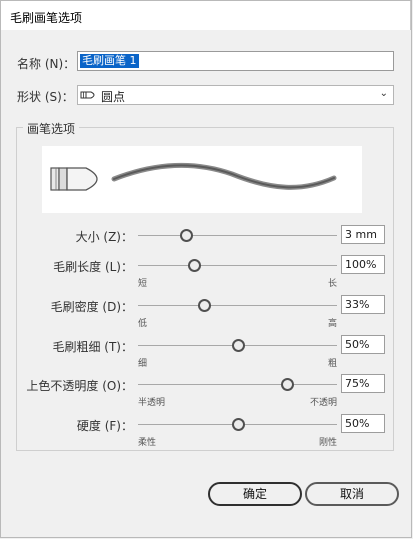 The image size is (413, 539). What do you see at coordinates (104, 237) in the screenshot?
I see `size-label: 大小 (Z)：` at bounding box center [104, 237].